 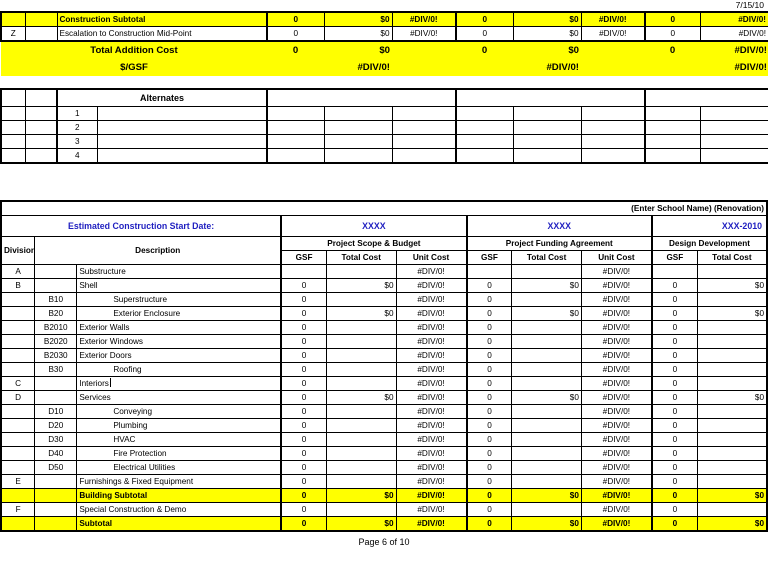 I want to click on description-cell: Plumbing, so click(x=179, y=425).